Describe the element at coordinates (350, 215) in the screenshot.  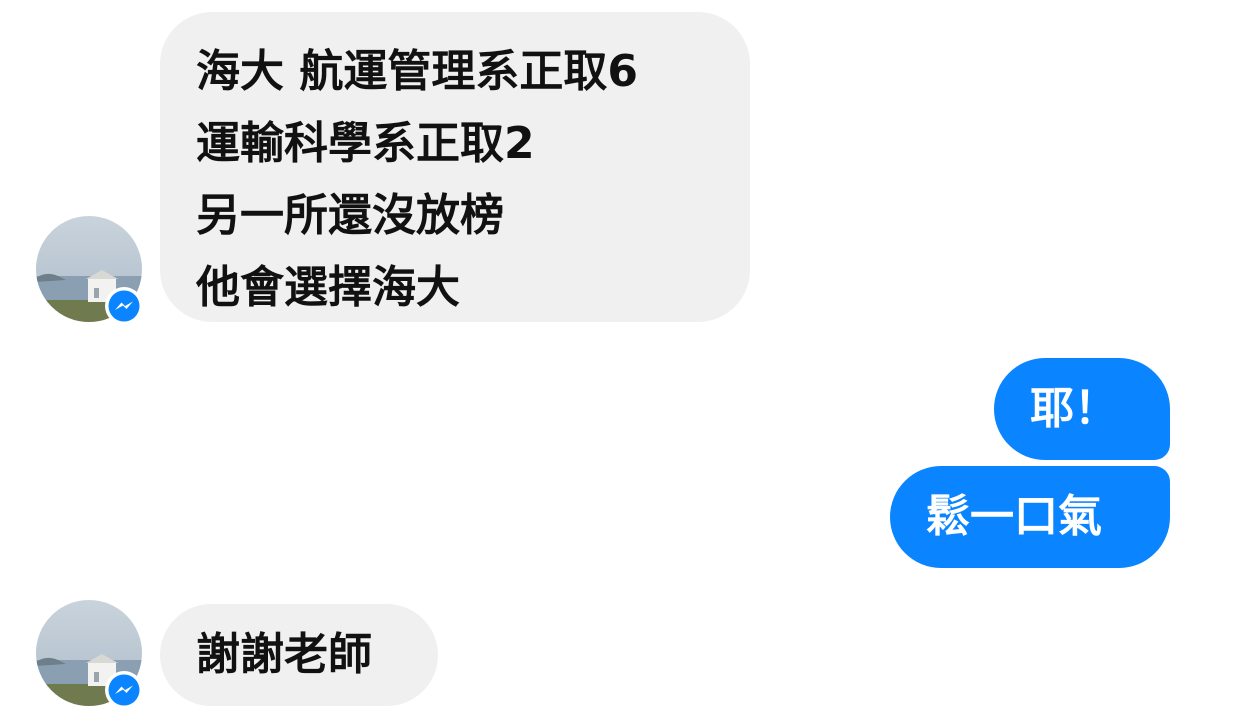
I see `message-line: 另一所還沒放榜` at that location.